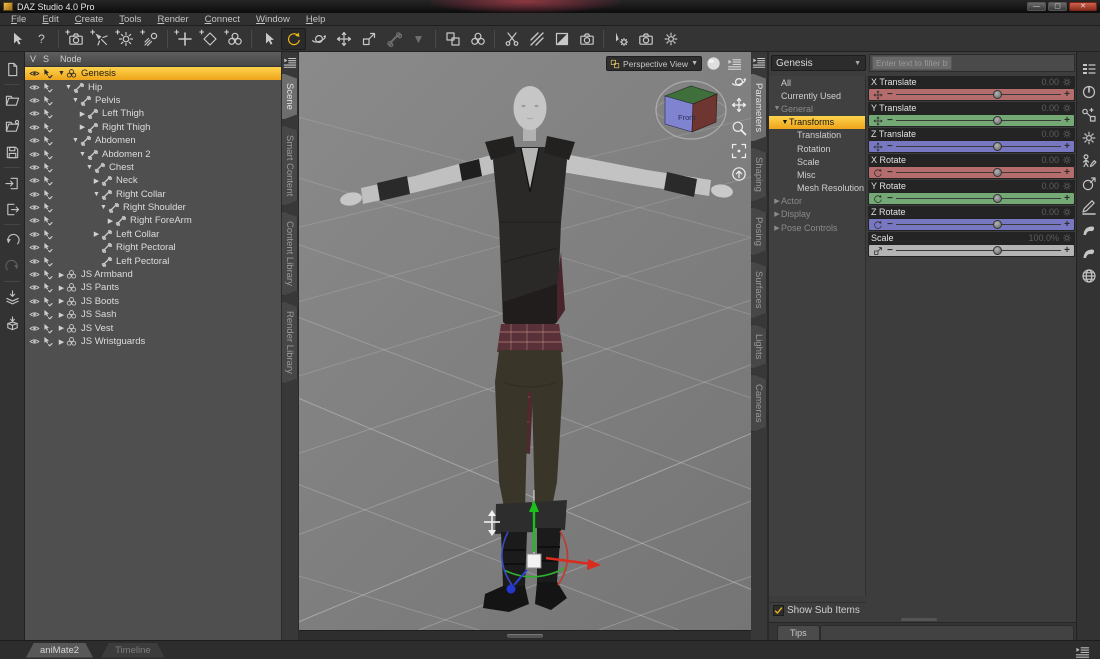  What do you see at coordinates (75, 38) in the screenshot?
I see `new-camera-icon: +` at bounding box center [75, 38].